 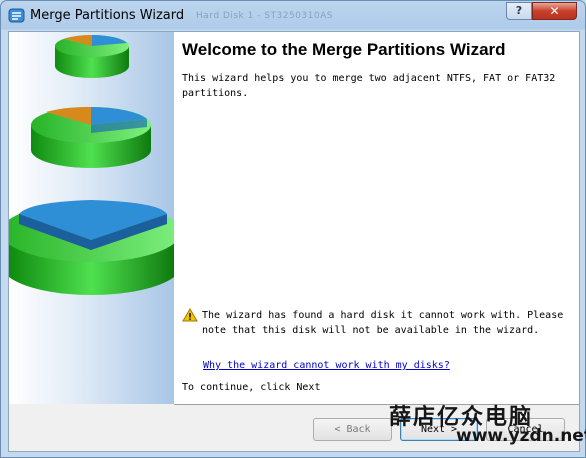 What do you see at coordinates (554, 11) in the screenshot?
I see `close-button: ✕` at bounding box center [554, 11].